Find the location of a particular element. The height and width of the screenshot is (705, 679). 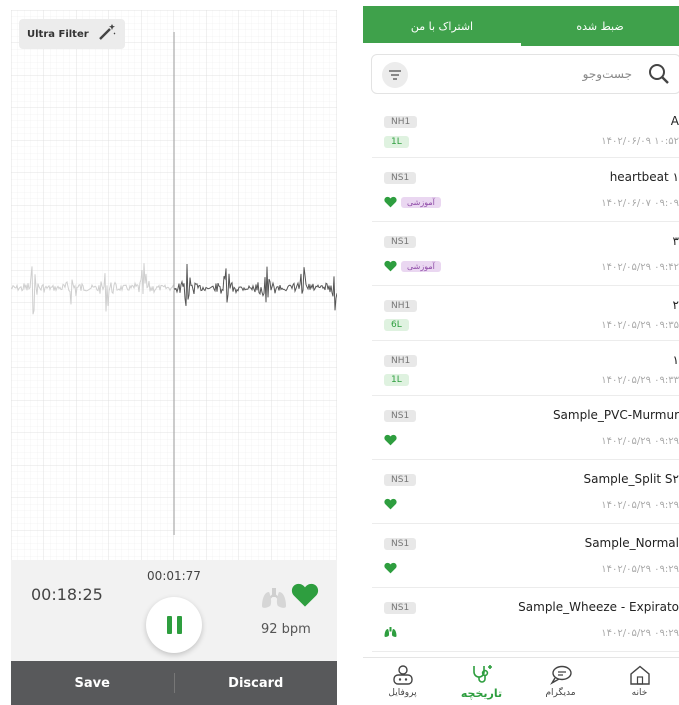

elapsed-time: 00:18:25 is located at coordinates (67, 594).